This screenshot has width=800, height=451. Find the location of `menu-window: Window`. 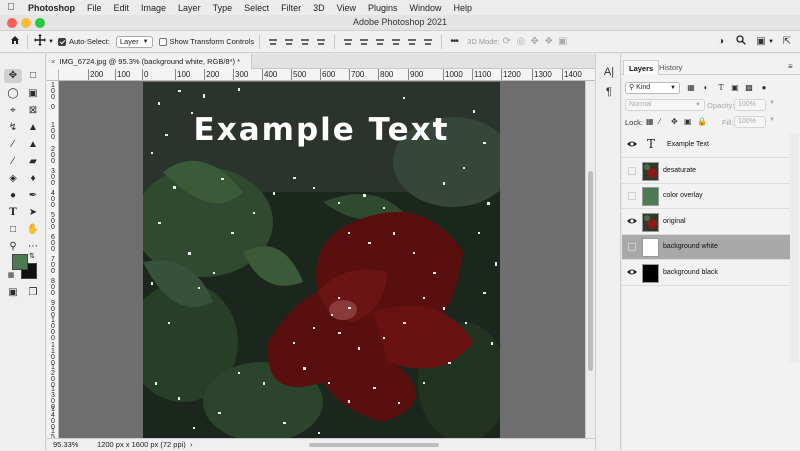

menu-window: Window is located at coordinates (426, 8).